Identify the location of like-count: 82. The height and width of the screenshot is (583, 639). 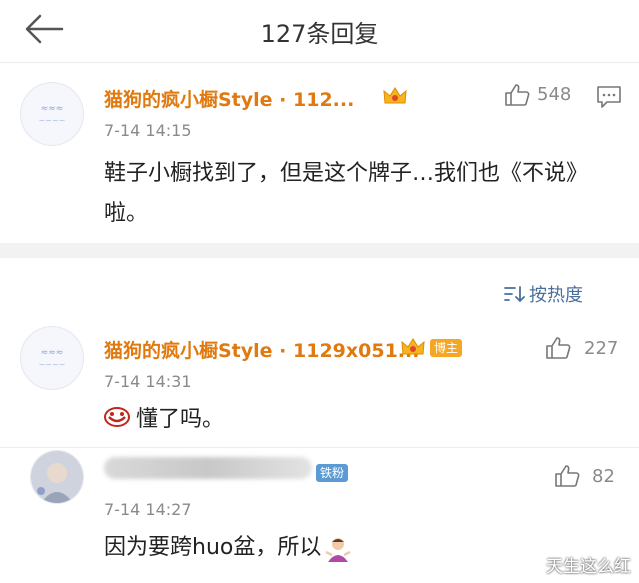
(603, 476).